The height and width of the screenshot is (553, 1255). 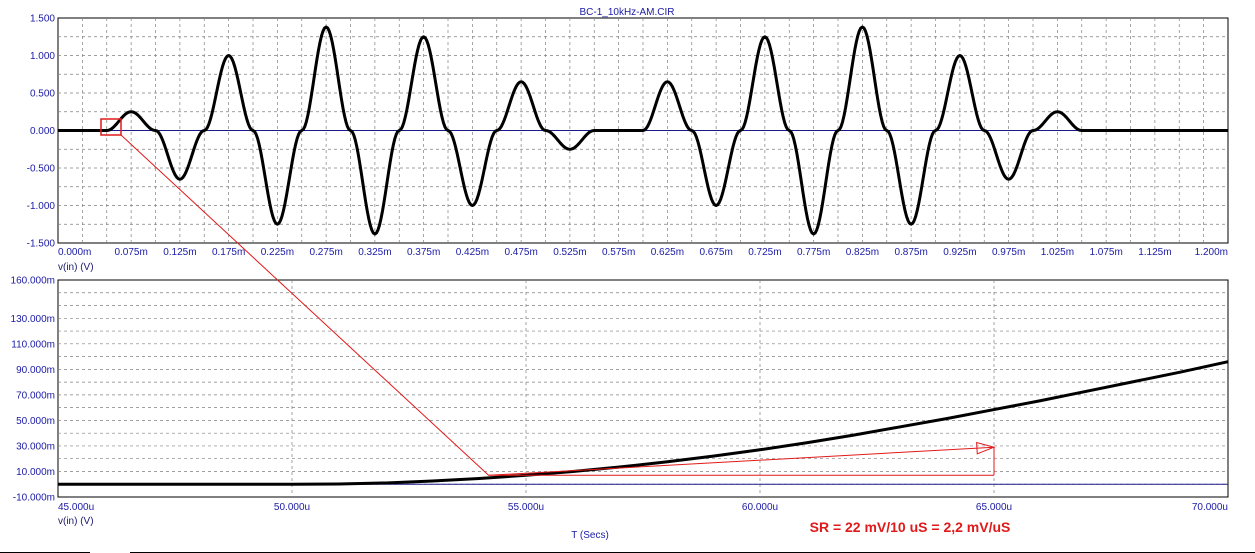 I want to click on top-x-tick-label: 0.775m, so click(x=813, y=252).